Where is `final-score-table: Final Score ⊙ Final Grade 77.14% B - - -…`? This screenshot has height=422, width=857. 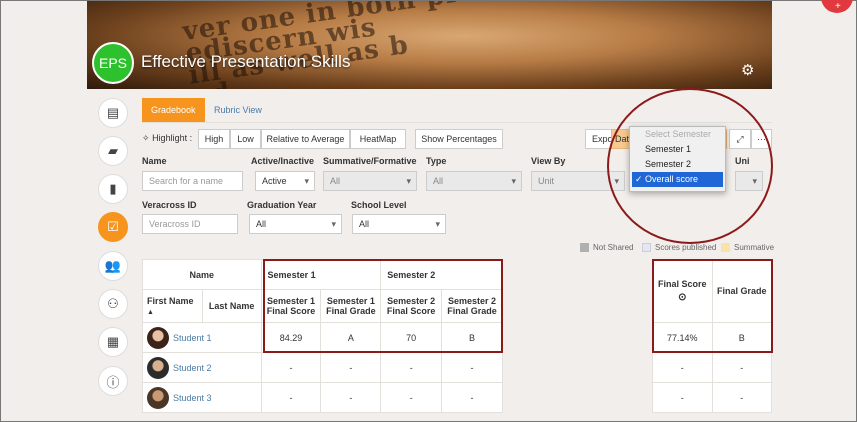
final-score-table: Final Score ⊙ Final Grade 77.14% B - - -… is located at coordinates (712, 336).